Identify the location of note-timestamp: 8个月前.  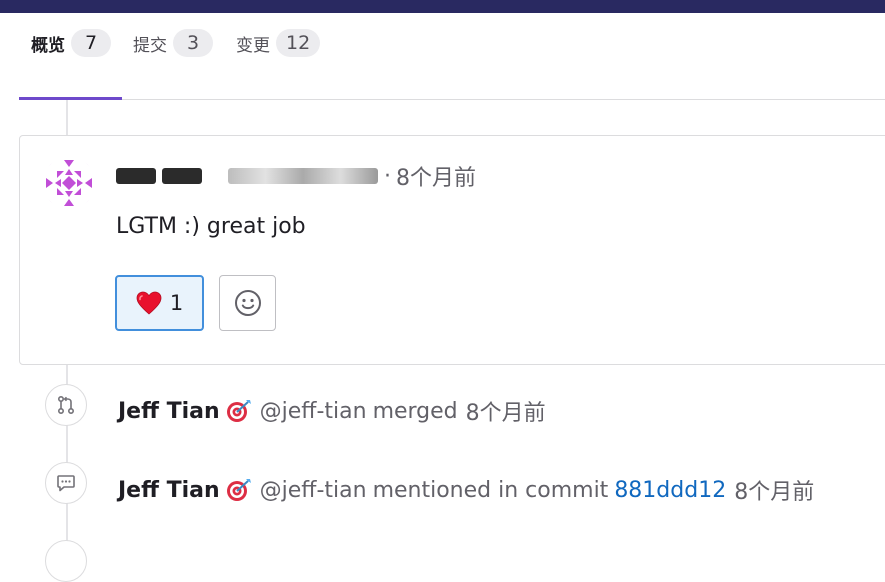
(436, 176).